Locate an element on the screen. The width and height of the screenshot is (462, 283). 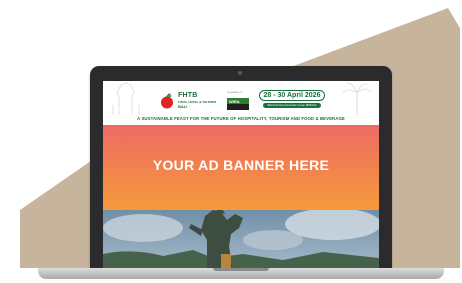
ad-banner-text: YOUR AD BANNER HERE is located at coordinates (241, 165).